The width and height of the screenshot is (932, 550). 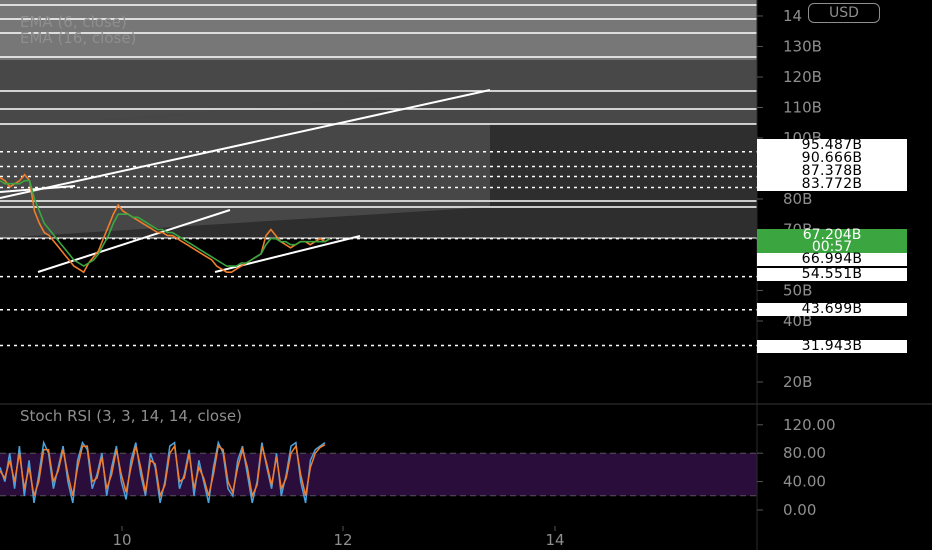 I want to click on y-tick-label: 120B, so click(x=802, y=77).